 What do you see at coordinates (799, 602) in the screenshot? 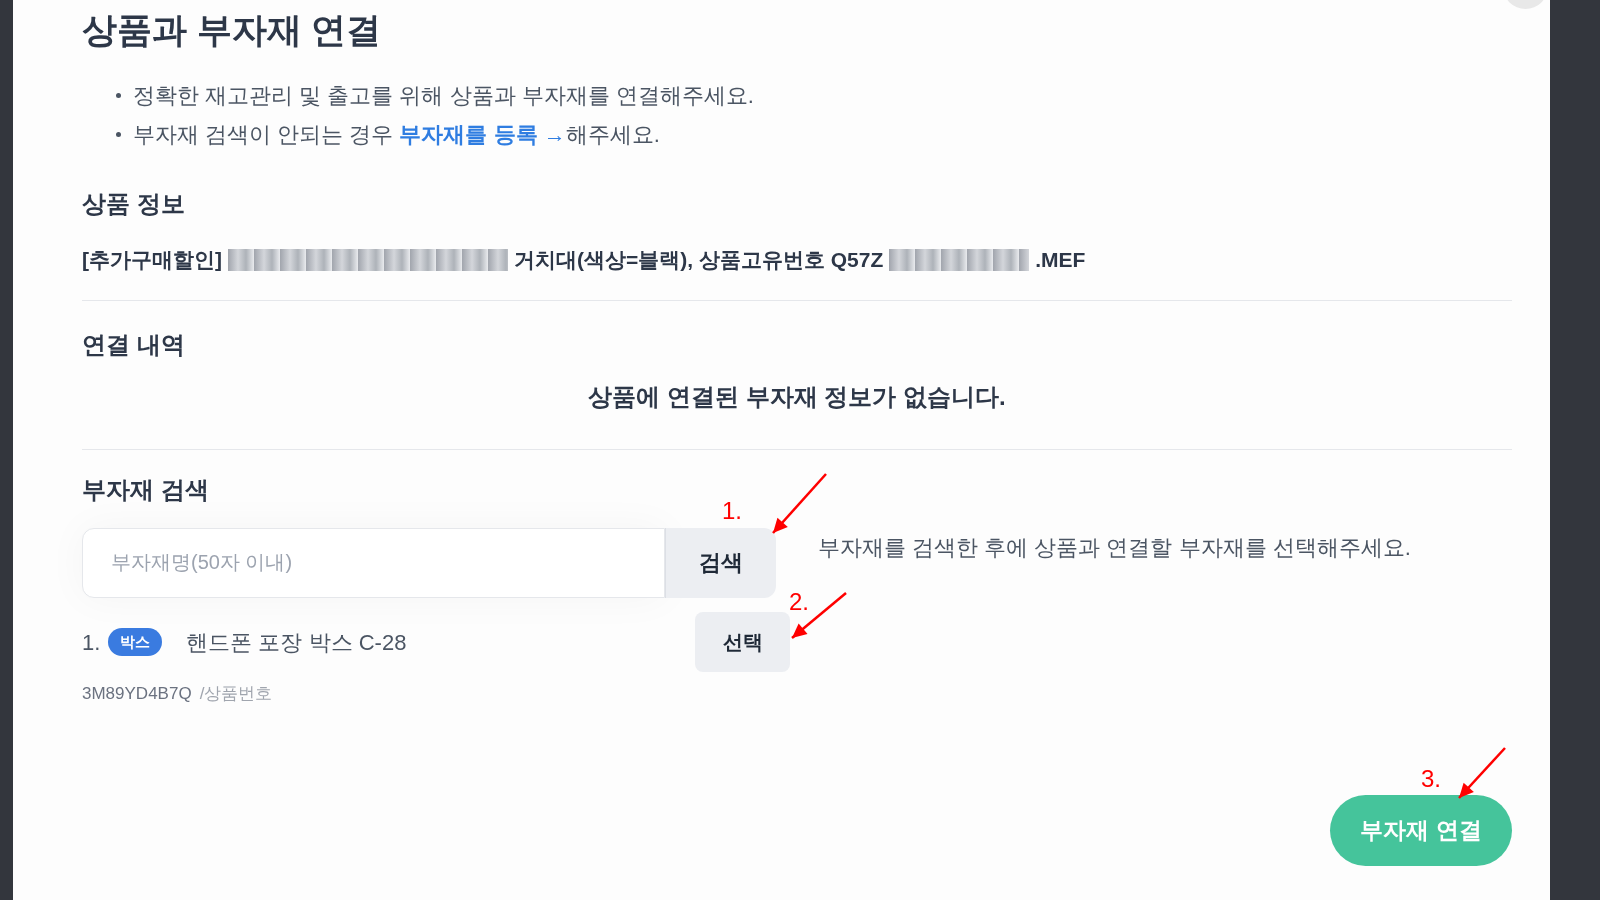
I see `annotation-number: 2.` at bounding box center [799, 602].